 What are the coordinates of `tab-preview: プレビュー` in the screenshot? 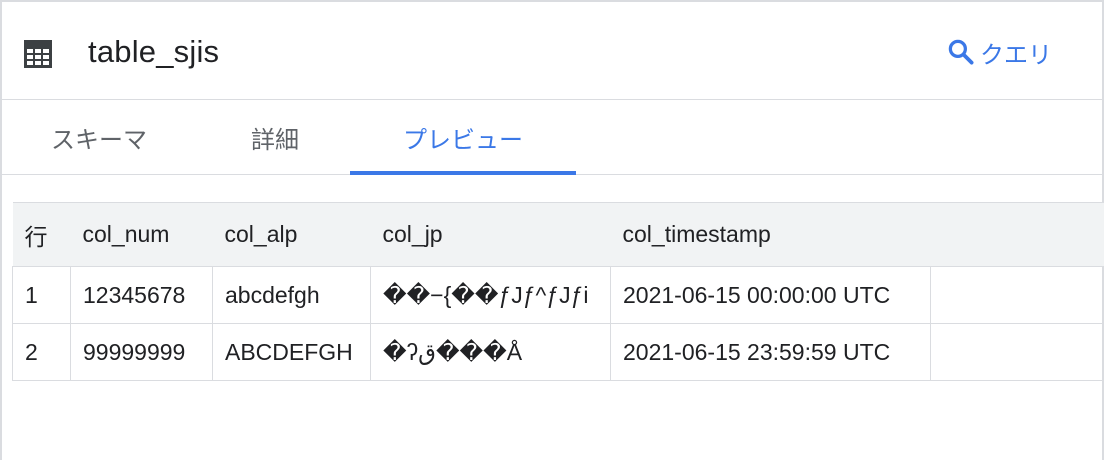 It's located at (463, 137).